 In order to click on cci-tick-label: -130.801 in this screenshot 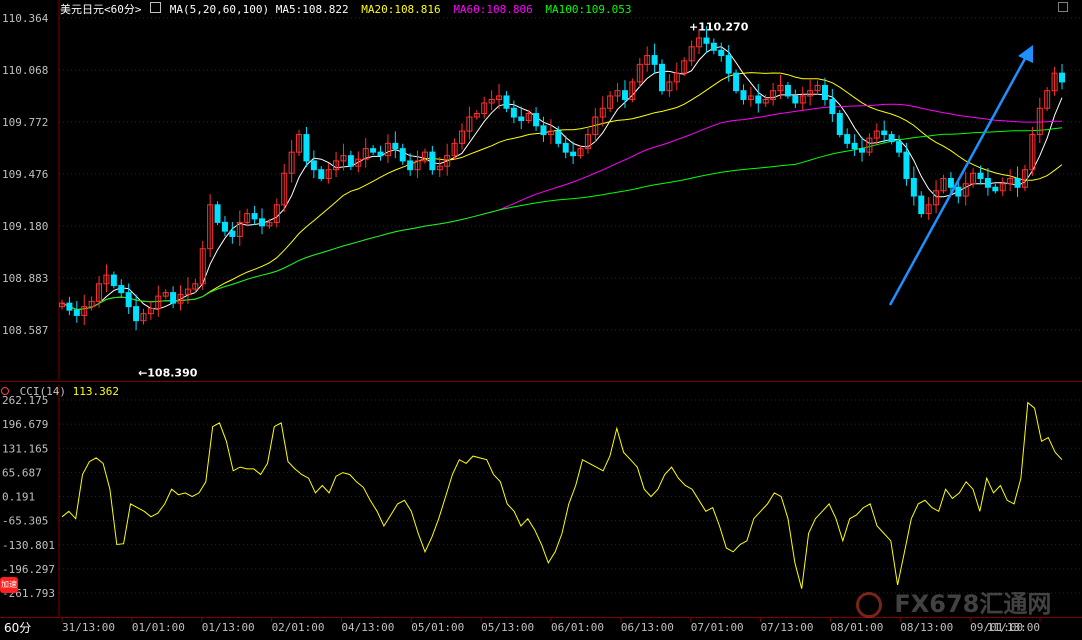, I will do `click(28, 545)`.